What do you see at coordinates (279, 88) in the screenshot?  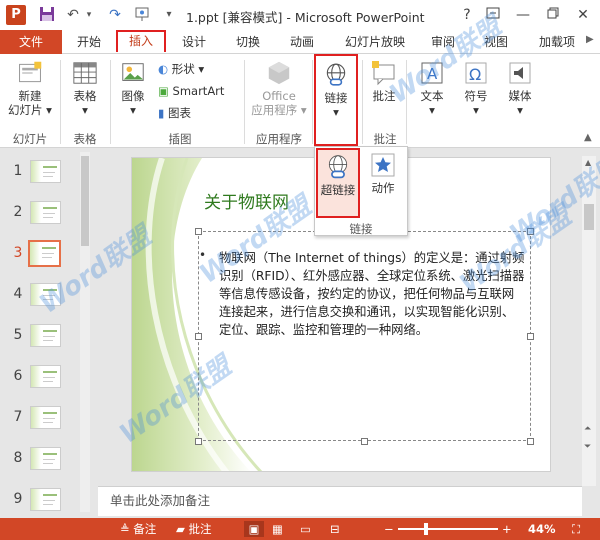 I see `office-apps-button: Office 应用程序 ▾` at bounding box center [279, 88].